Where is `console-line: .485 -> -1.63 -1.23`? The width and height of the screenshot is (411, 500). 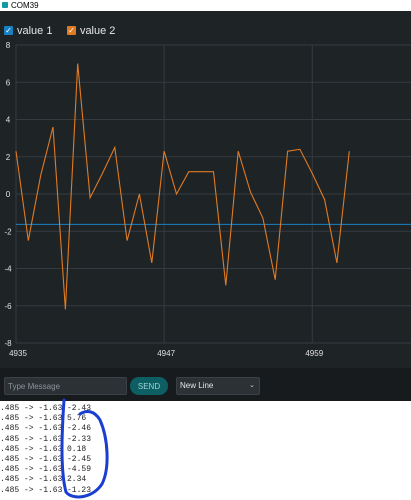
console-line: .485 -> -1.63 -1.23 is located at coordinates (45, 490).